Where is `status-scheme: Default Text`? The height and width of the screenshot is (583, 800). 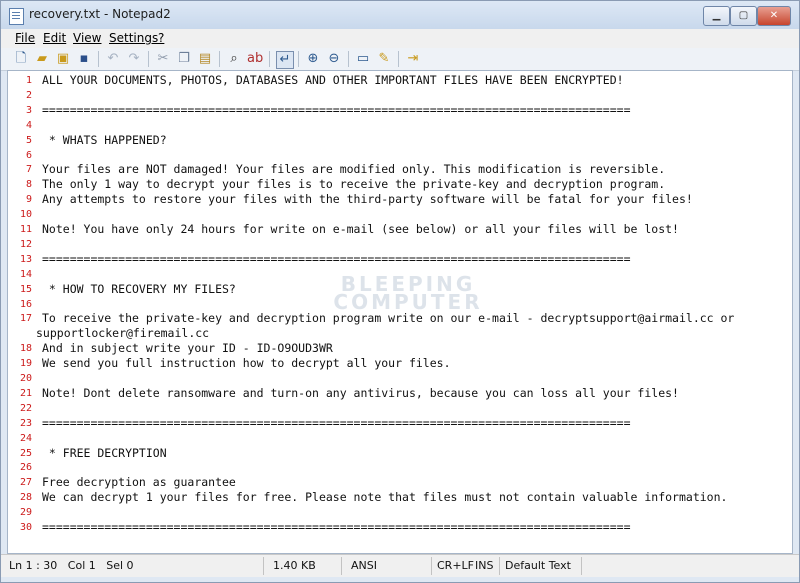 status-scheme: Default Text is located at coordinates (538, 565).